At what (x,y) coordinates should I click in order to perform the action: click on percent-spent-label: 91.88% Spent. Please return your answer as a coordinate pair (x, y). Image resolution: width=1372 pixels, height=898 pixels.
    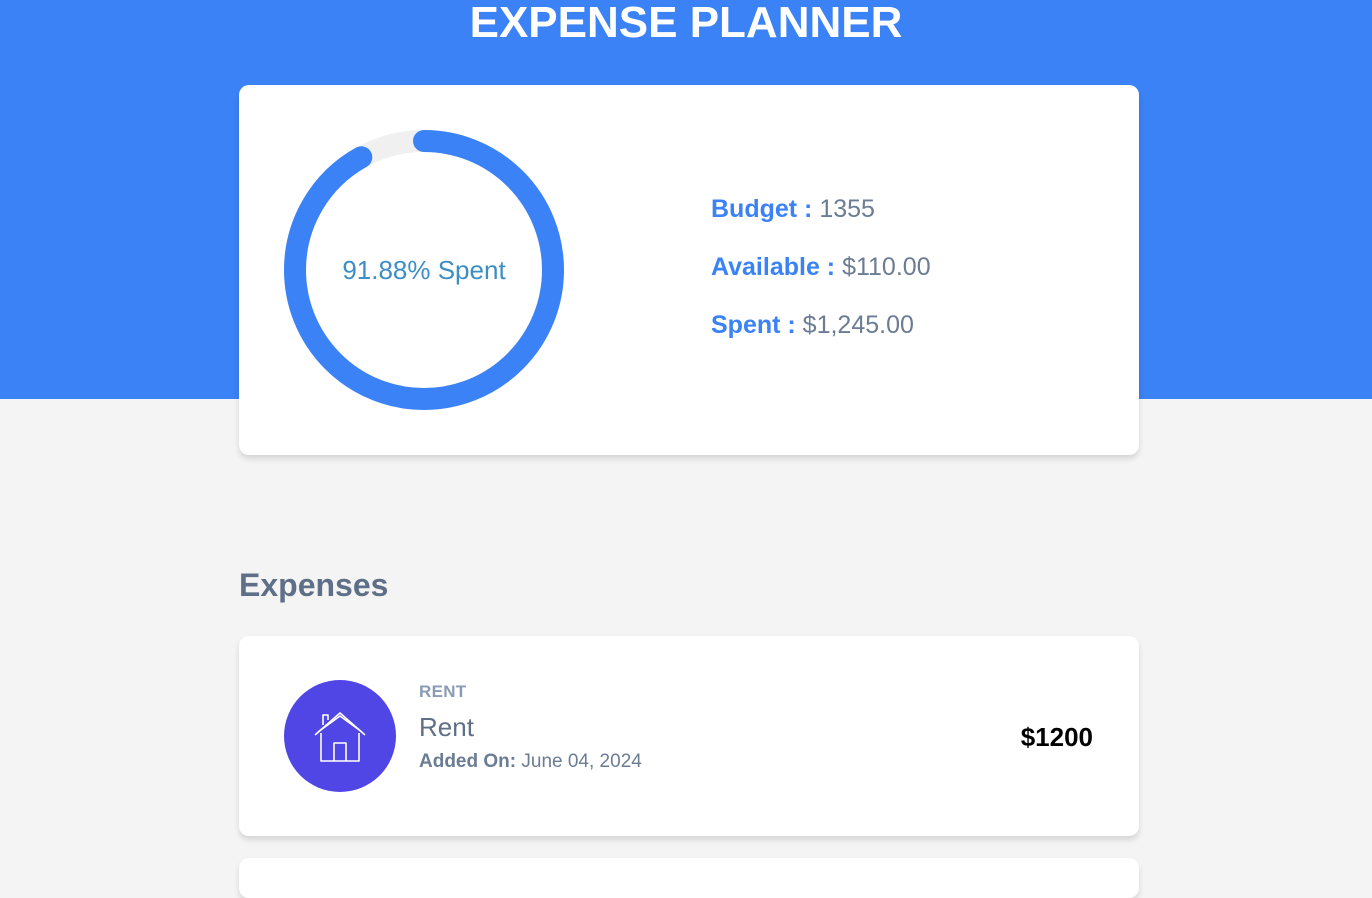
    Looking at the image, I should click on (424, 269).